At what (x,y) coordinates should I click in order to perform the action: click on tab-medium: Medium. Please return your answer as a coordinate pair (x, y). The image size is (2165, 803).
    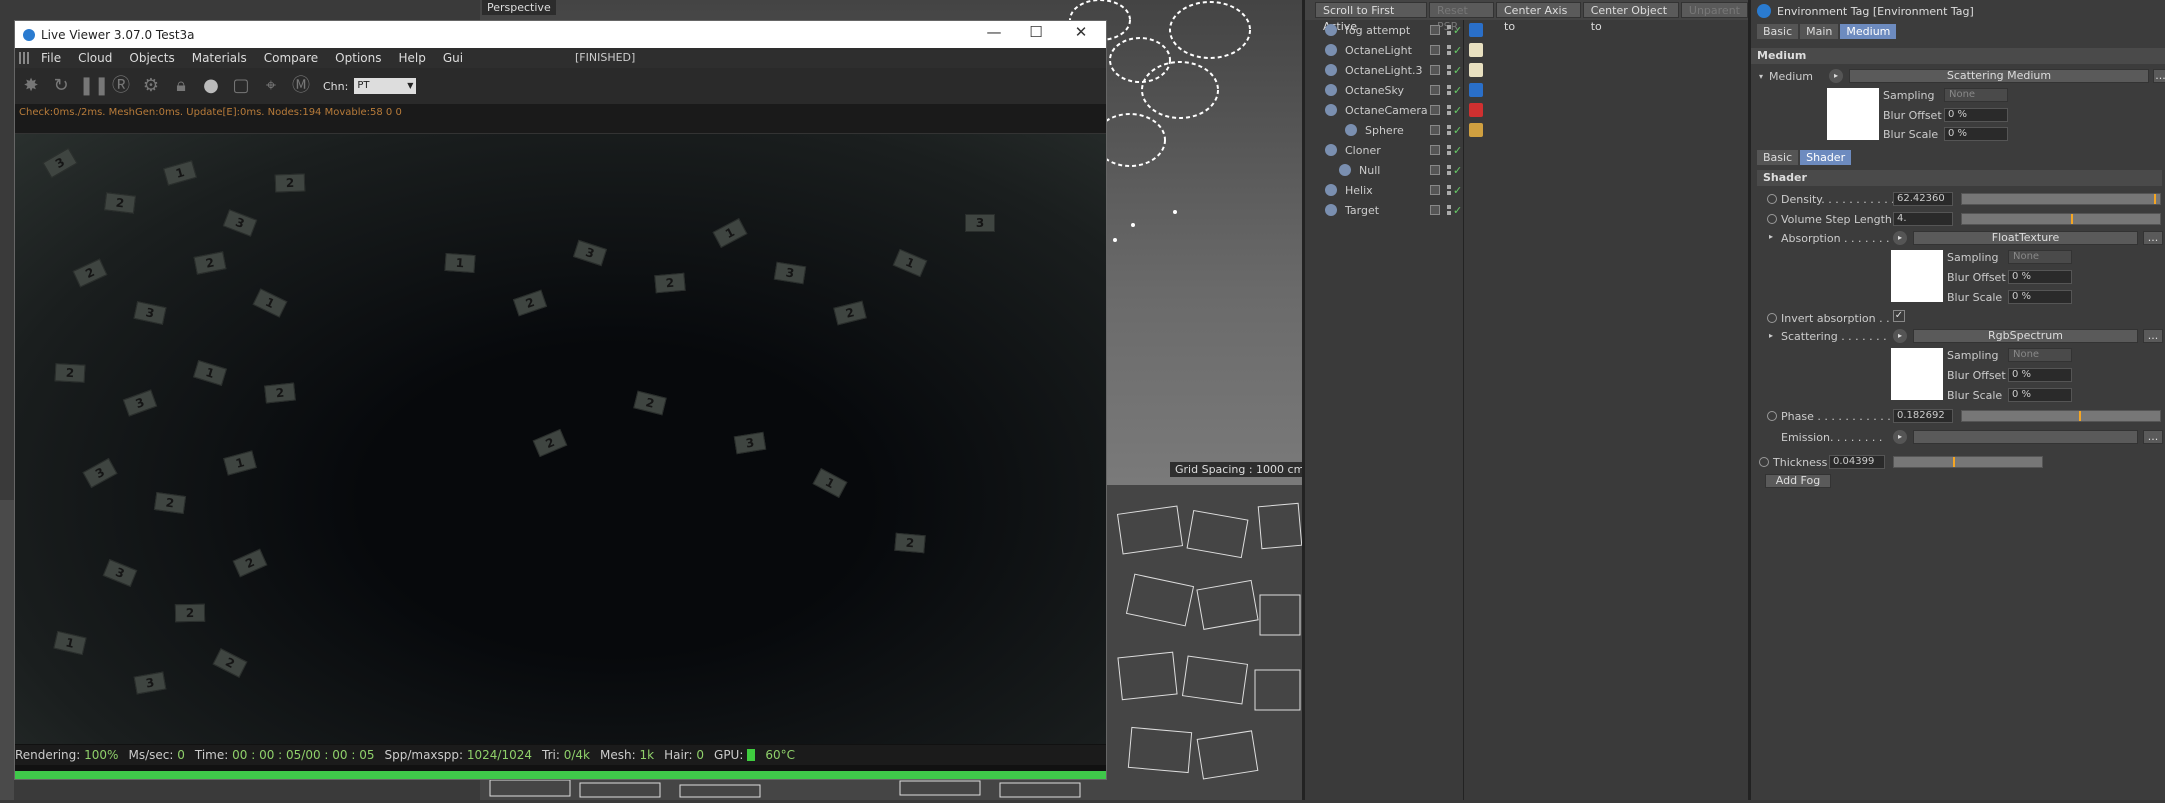
    Looking at the image, I should click on (1868, 31).